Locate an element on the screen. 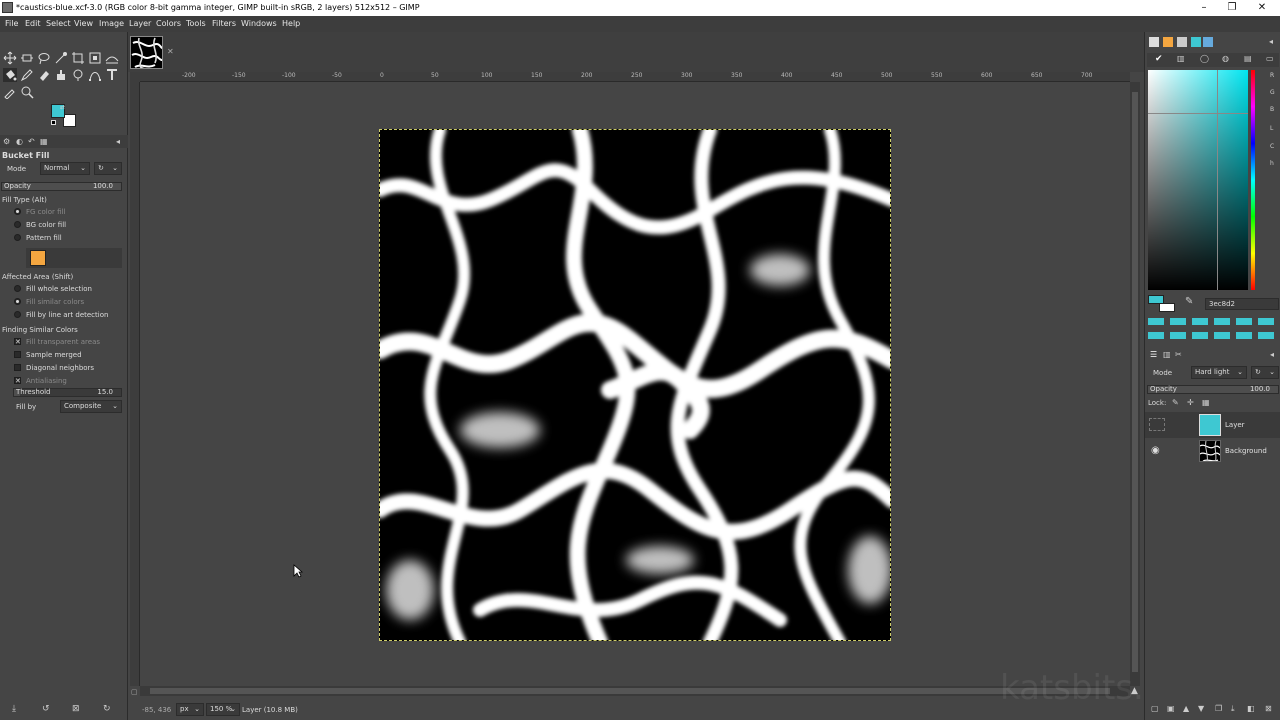  bg-color-fill-radio is located at coordinates (17, 224).